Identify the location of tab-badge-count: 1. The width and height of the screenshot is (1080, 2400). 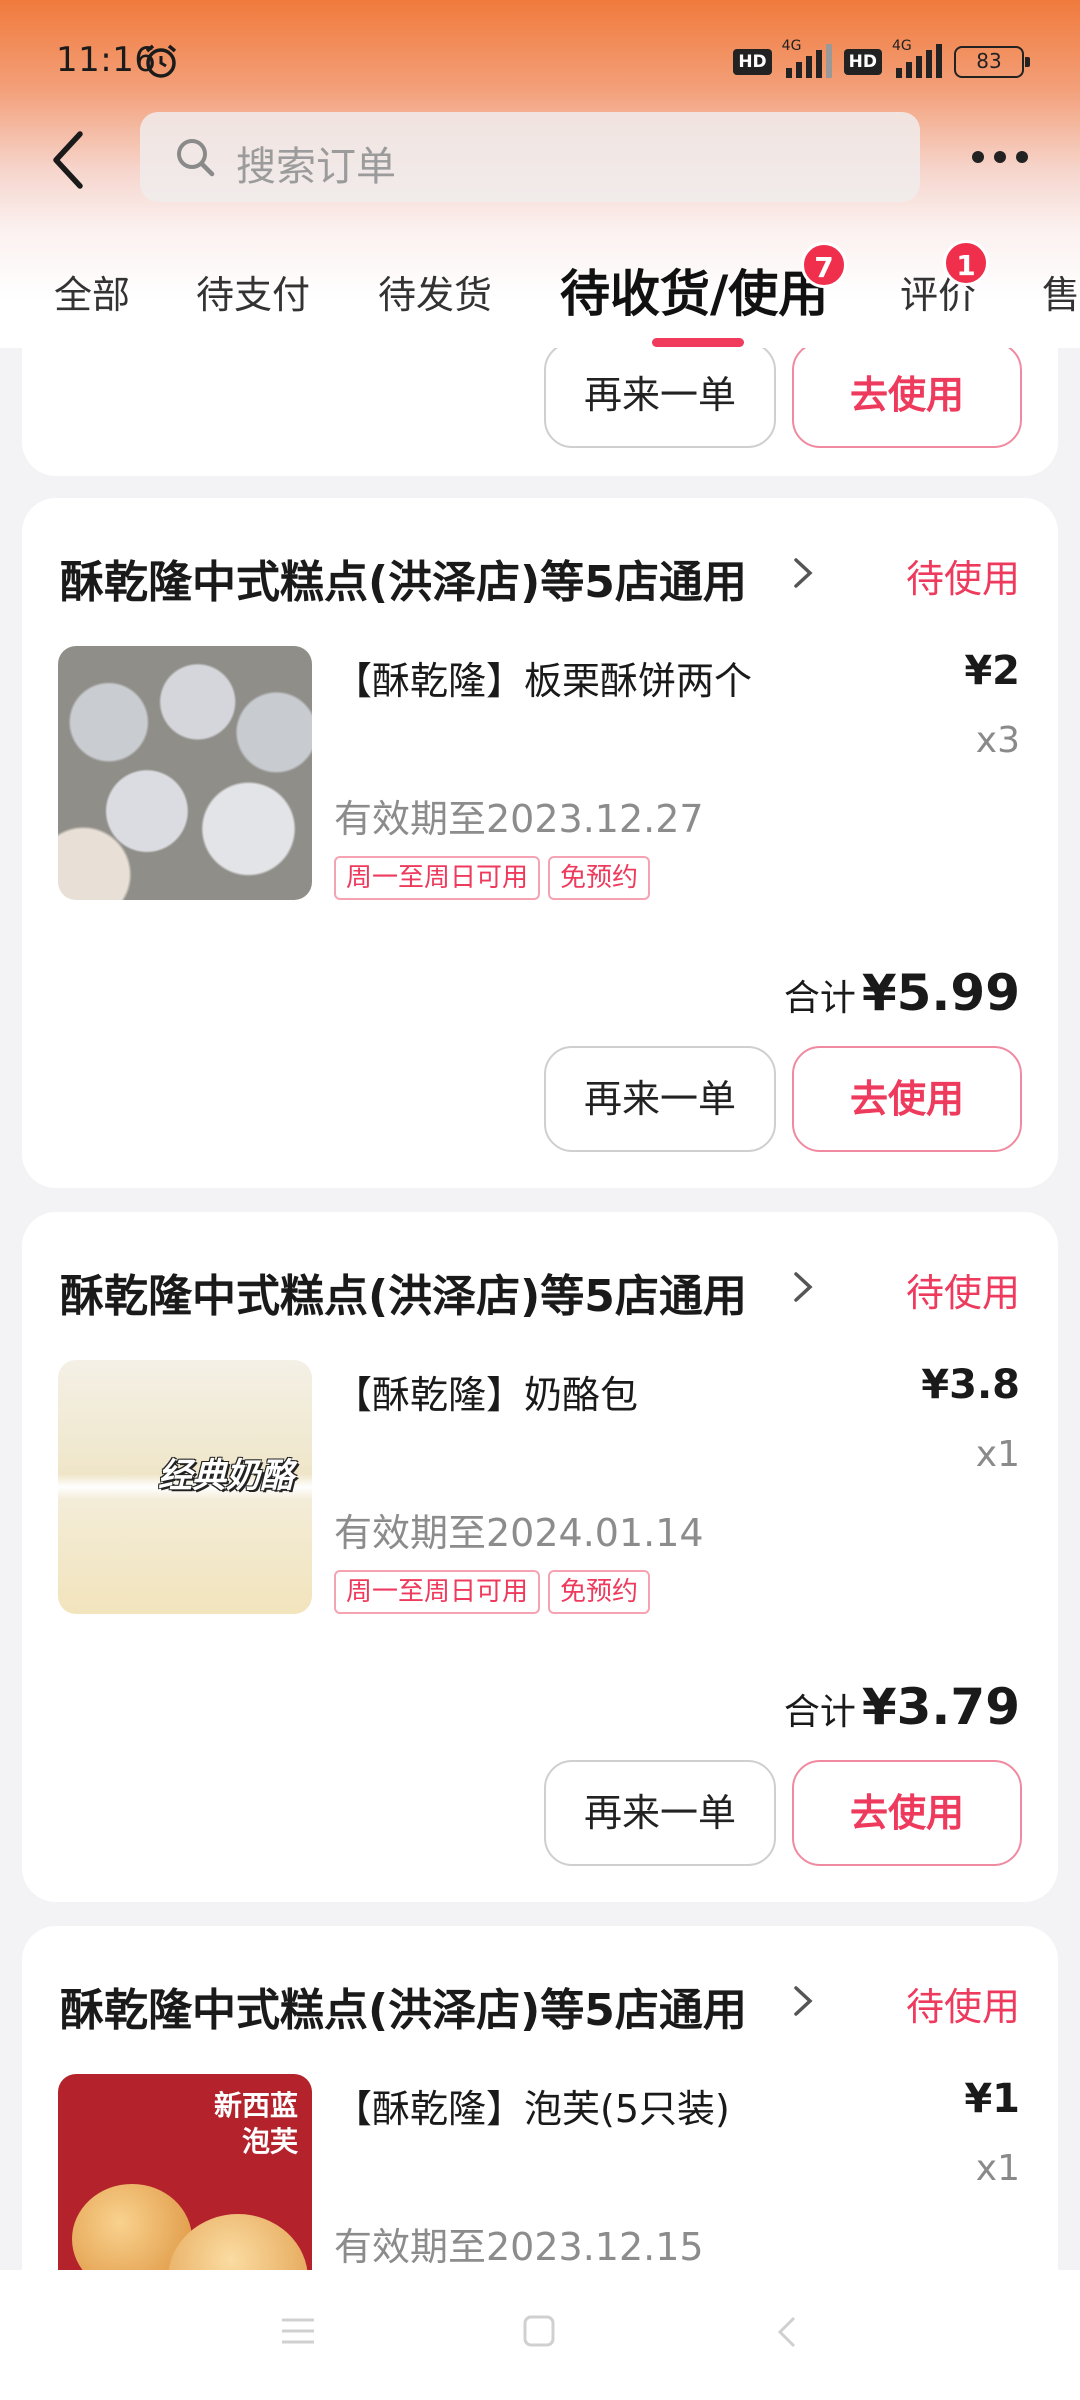
(966, 263).